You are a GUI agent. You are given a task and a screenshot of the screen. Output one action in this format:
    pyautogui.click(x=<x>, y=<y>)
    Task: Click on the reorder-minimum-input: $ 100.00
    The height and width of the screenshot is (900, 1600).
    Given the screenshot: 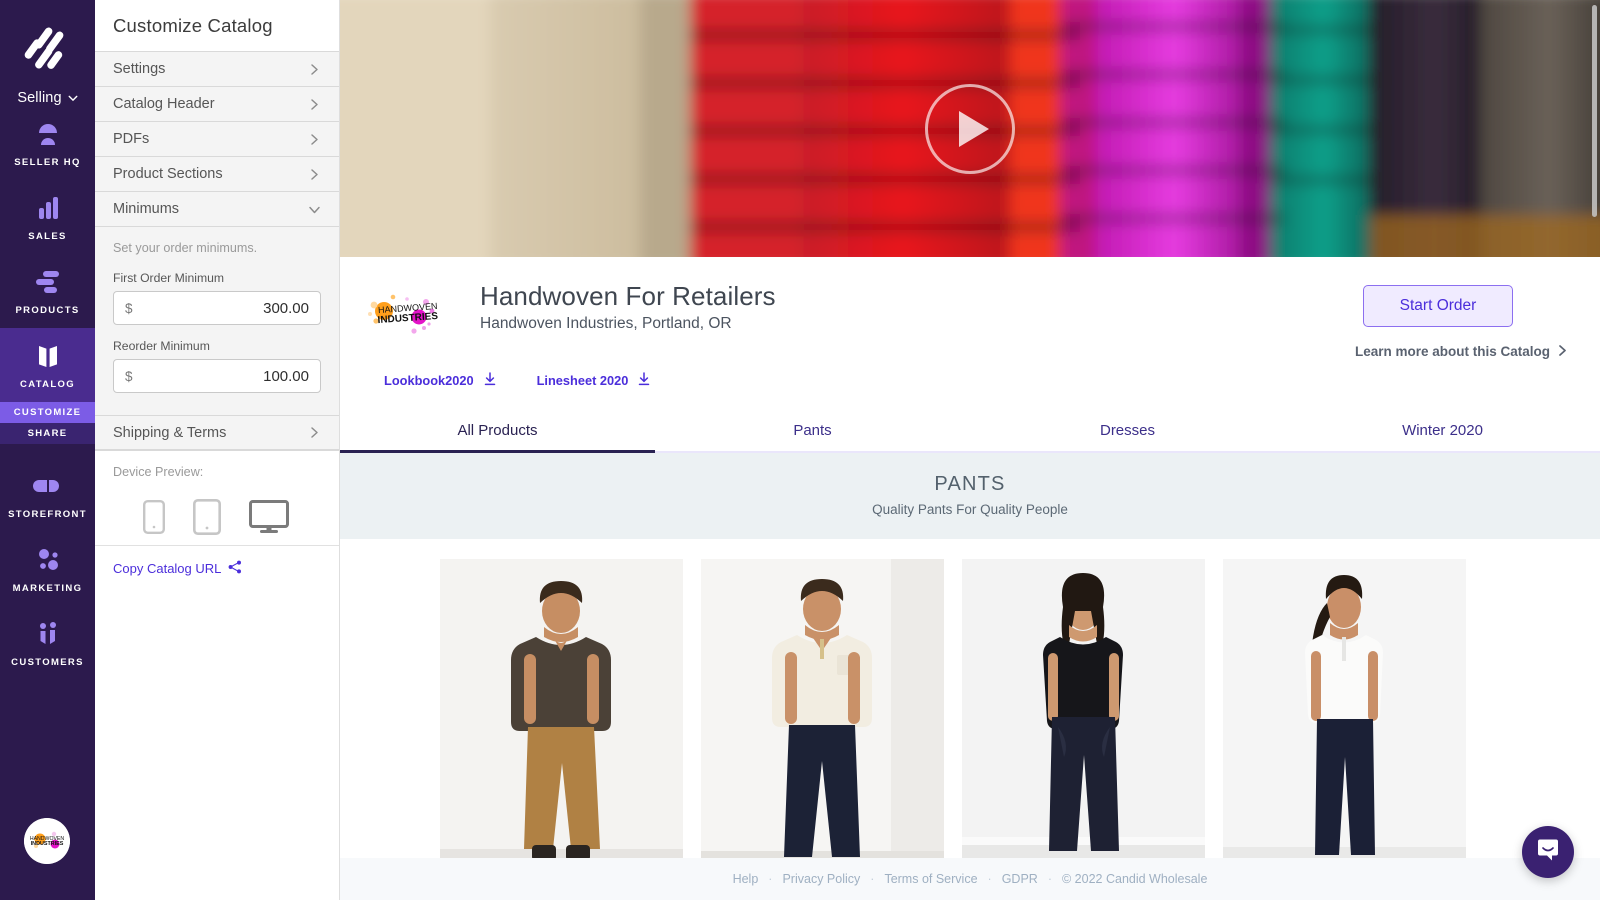 What is the action you would take?
    pyautogui.click(x=217, y=376)
    